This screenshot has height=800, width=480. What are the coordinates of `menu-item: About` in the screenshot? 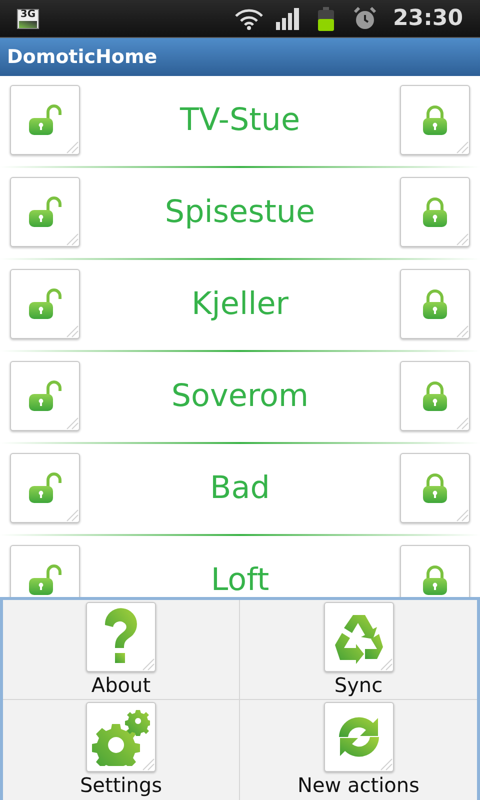 It's located at (121, 650).